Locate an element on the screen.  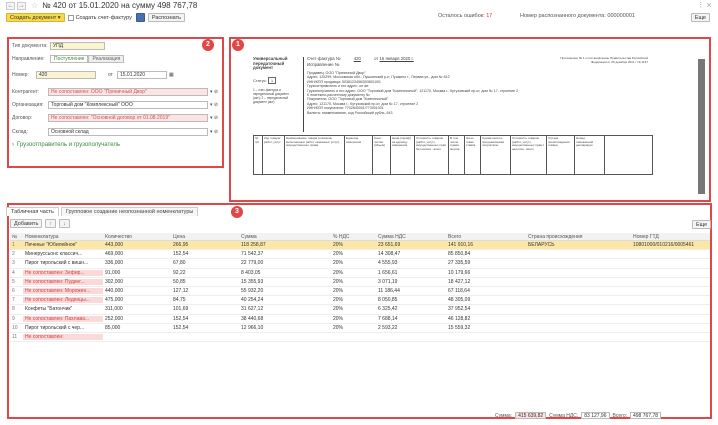
table-cell-vat-sum: 11 186,44 is located at coordinates (389, 291).